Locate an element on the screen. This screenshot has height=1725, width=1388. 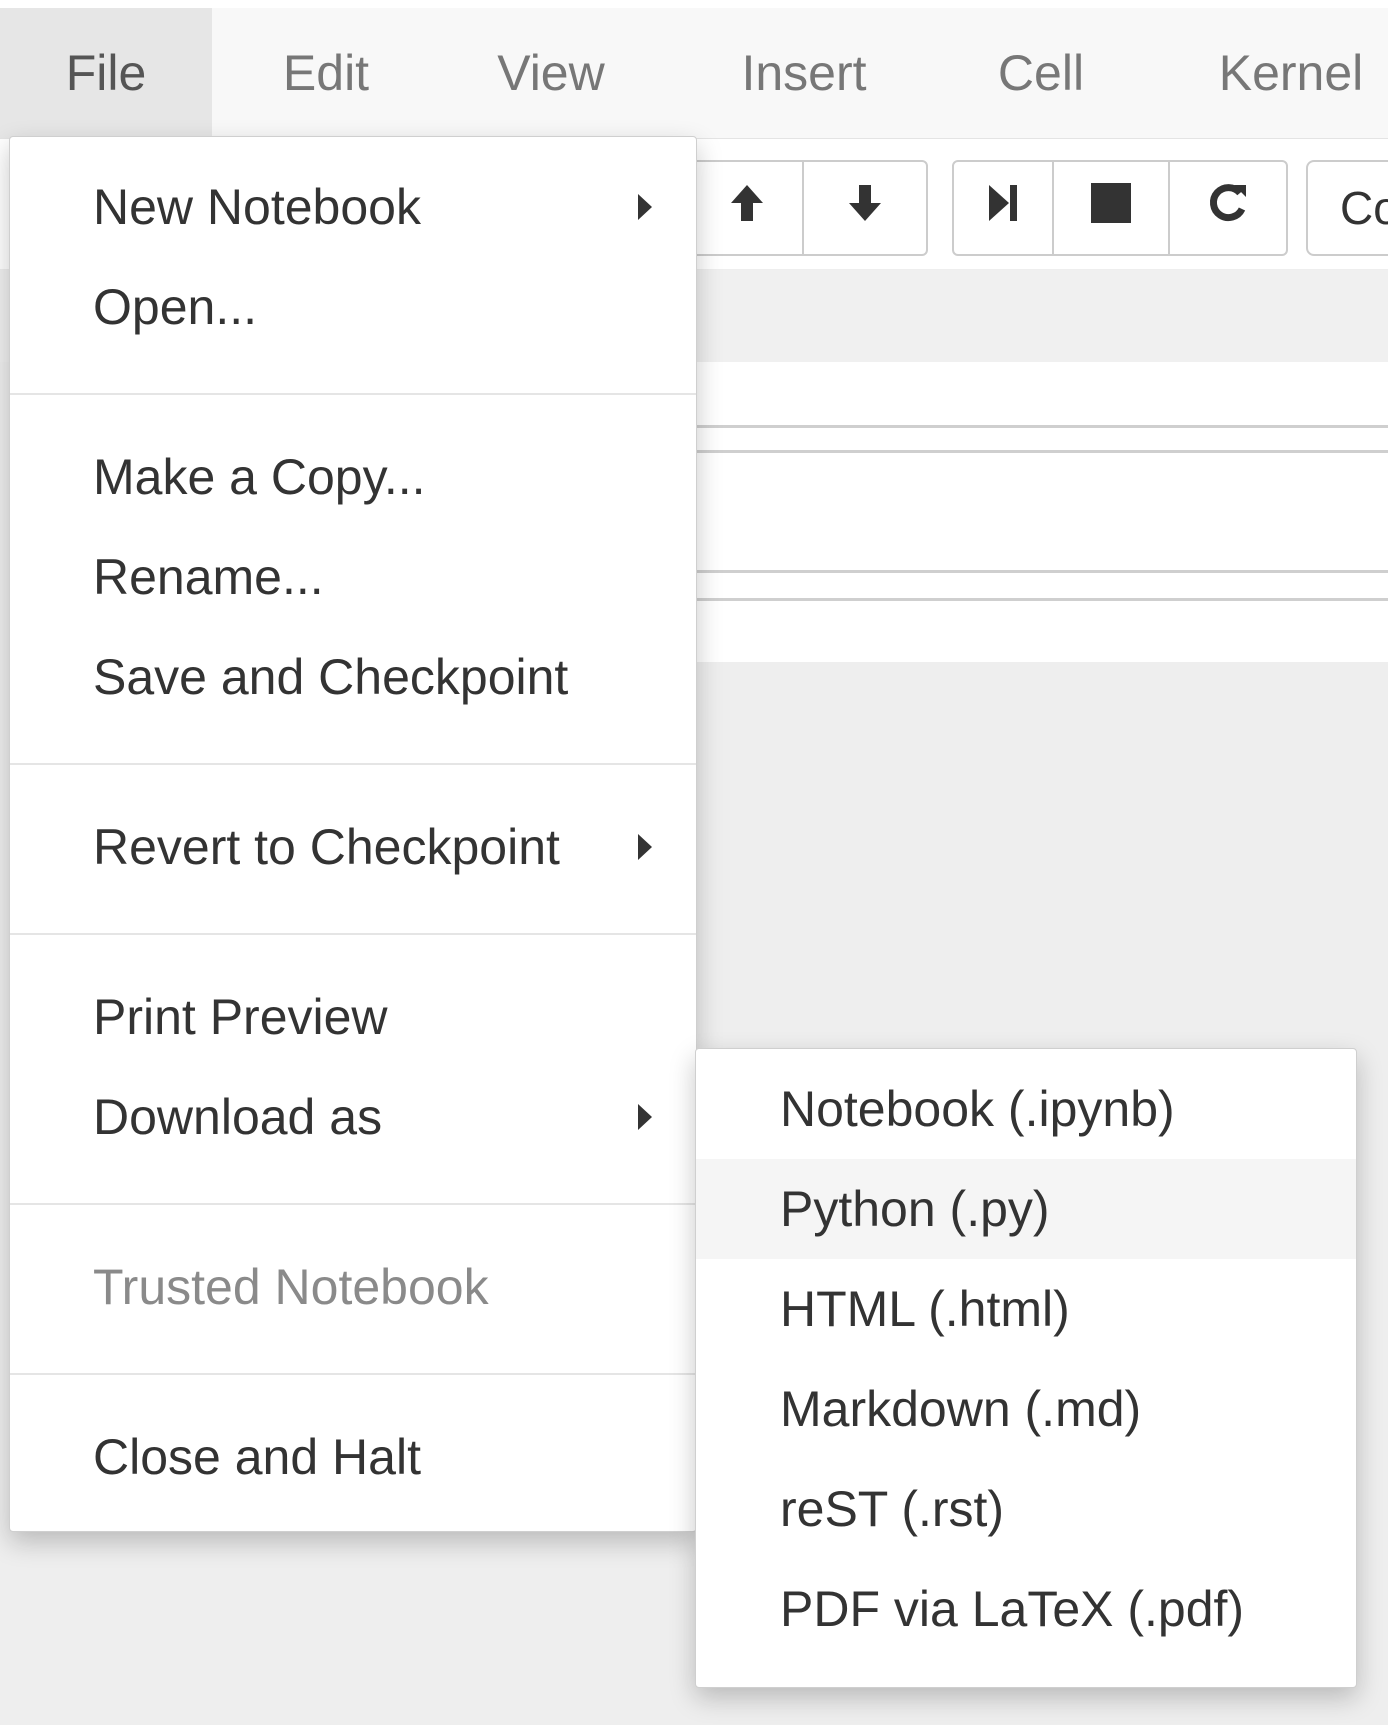
arrow-down-icon is located at coordinates (865, 208).